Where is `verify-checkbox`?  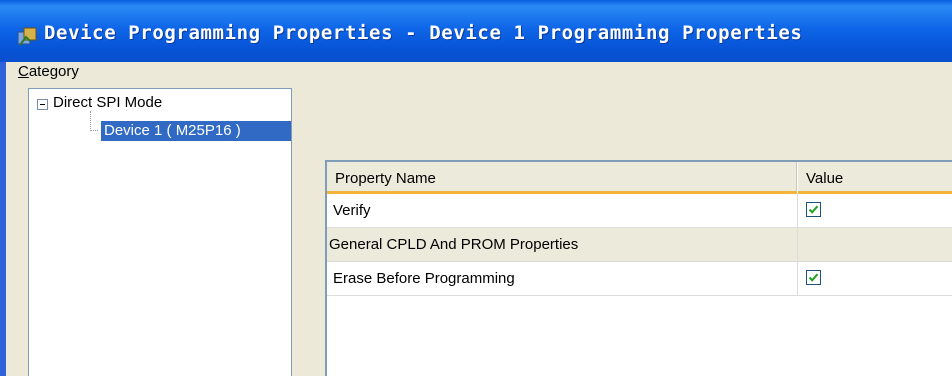
verify-checkbox is located at coordinates (813, 209).